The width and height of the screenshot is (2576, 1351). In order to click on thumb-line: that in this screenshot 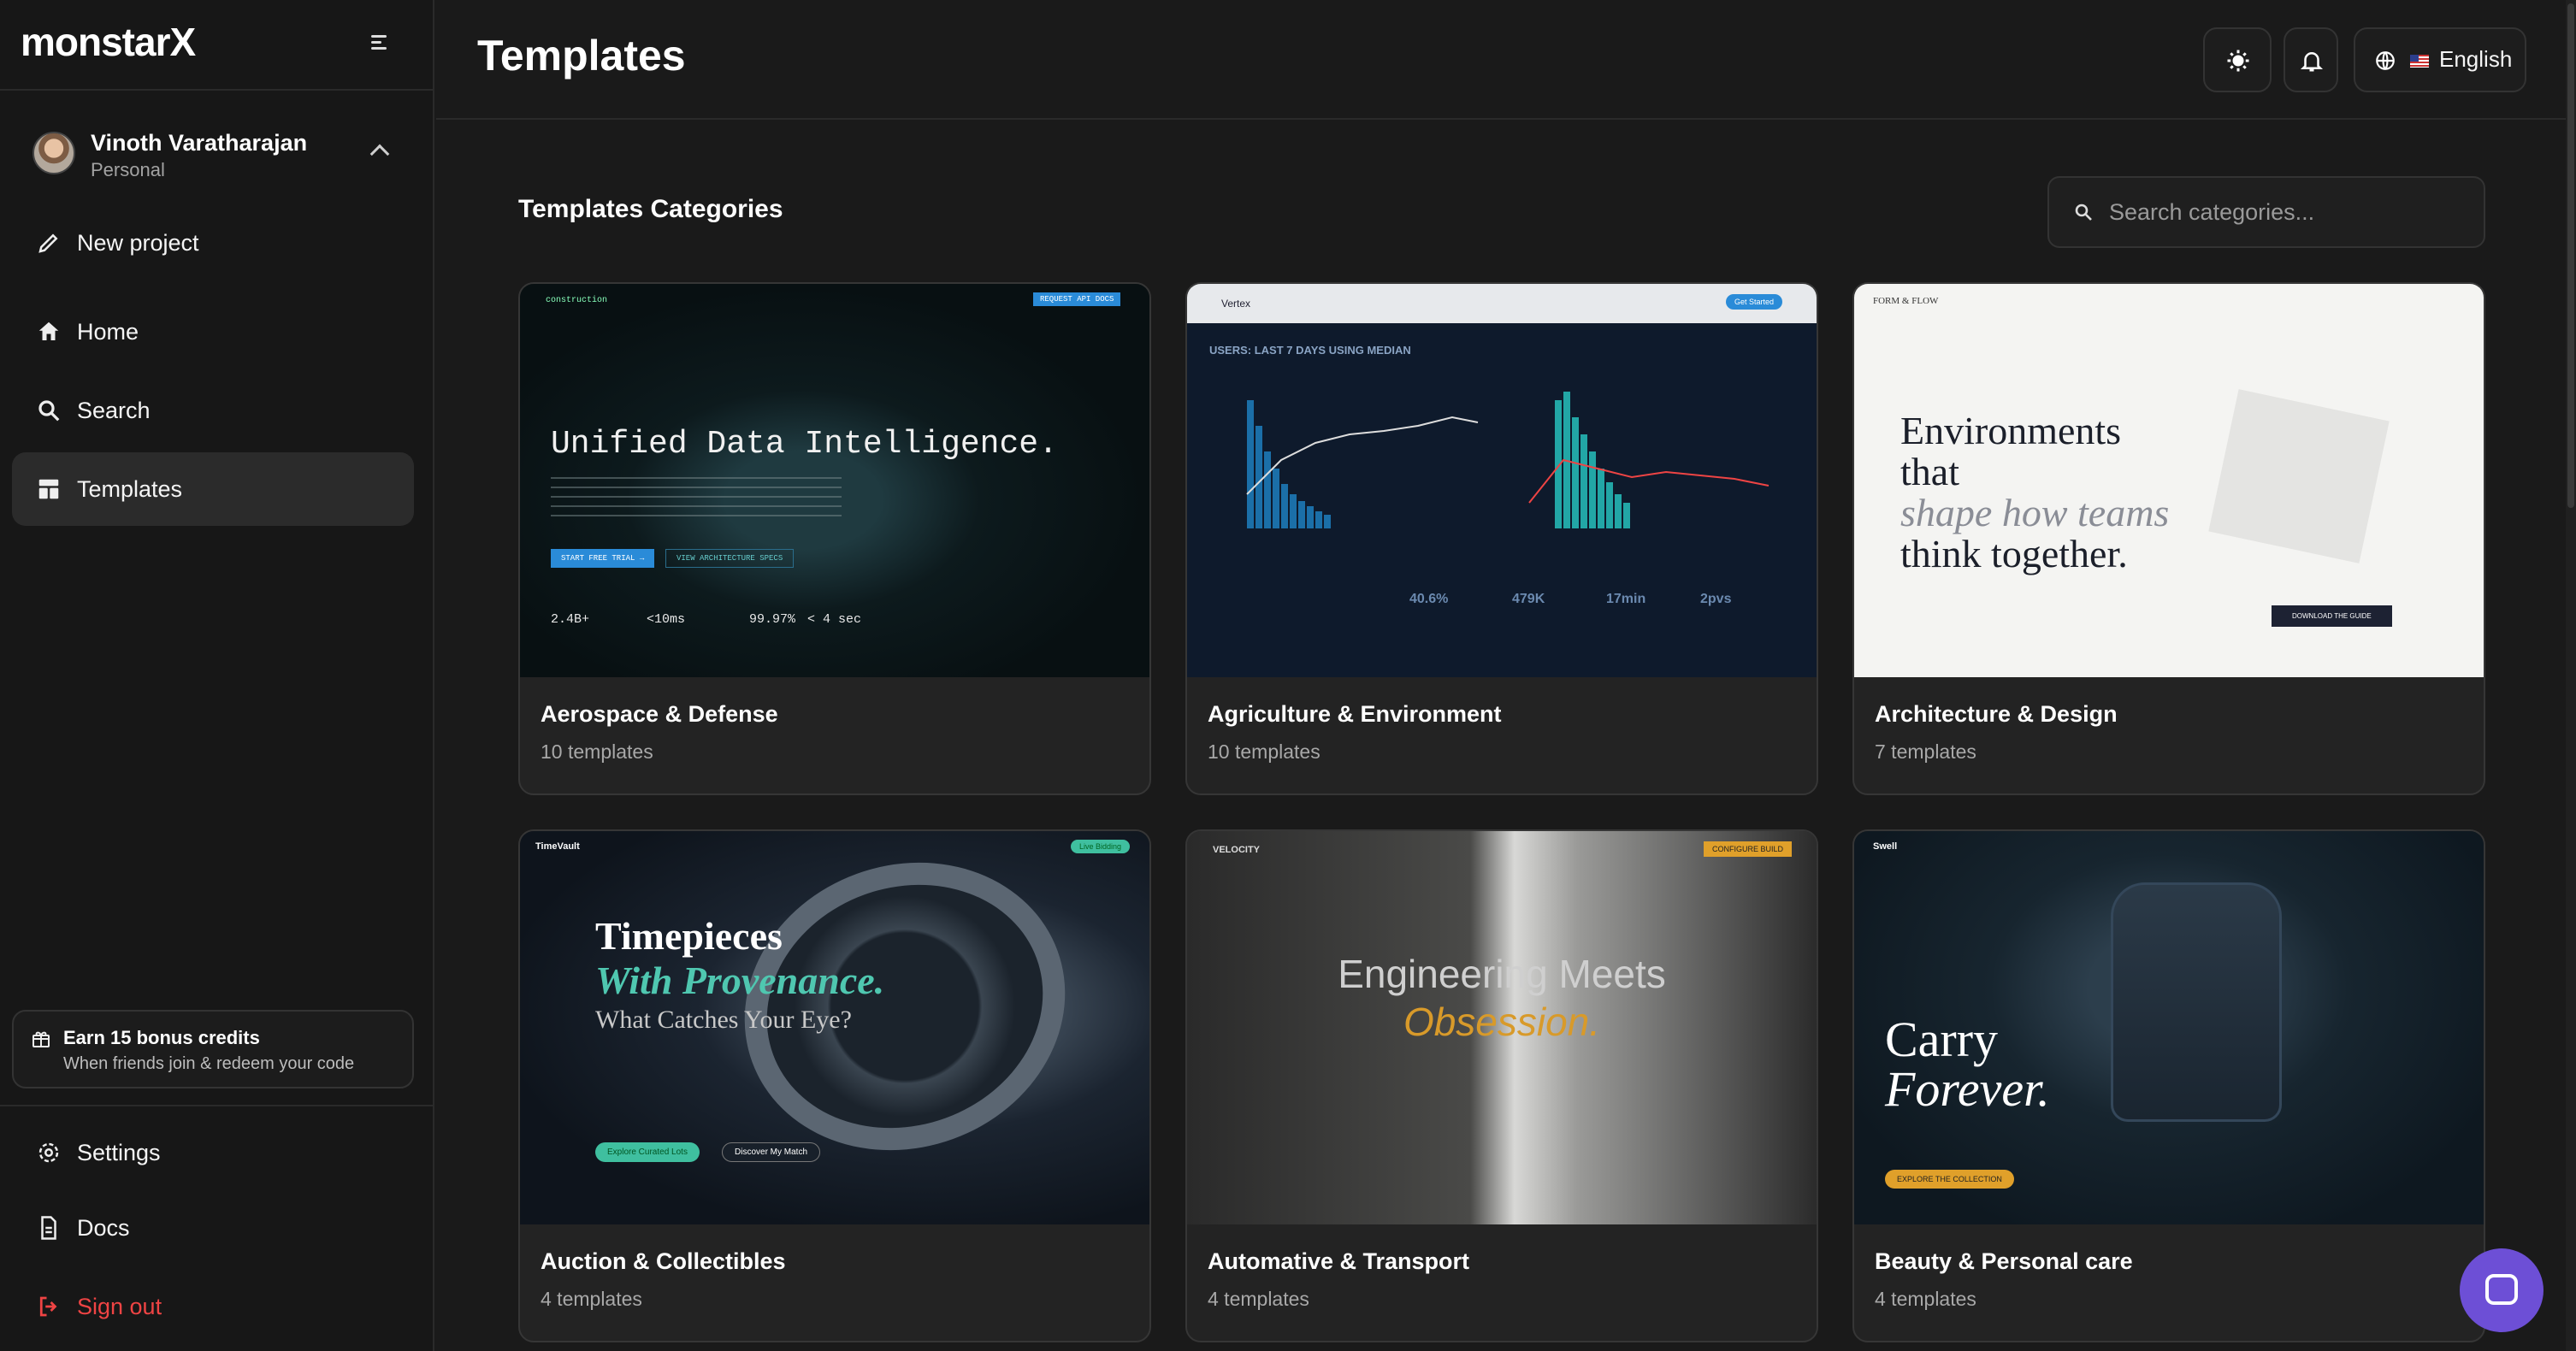, I will do `click(1930, 471)`.